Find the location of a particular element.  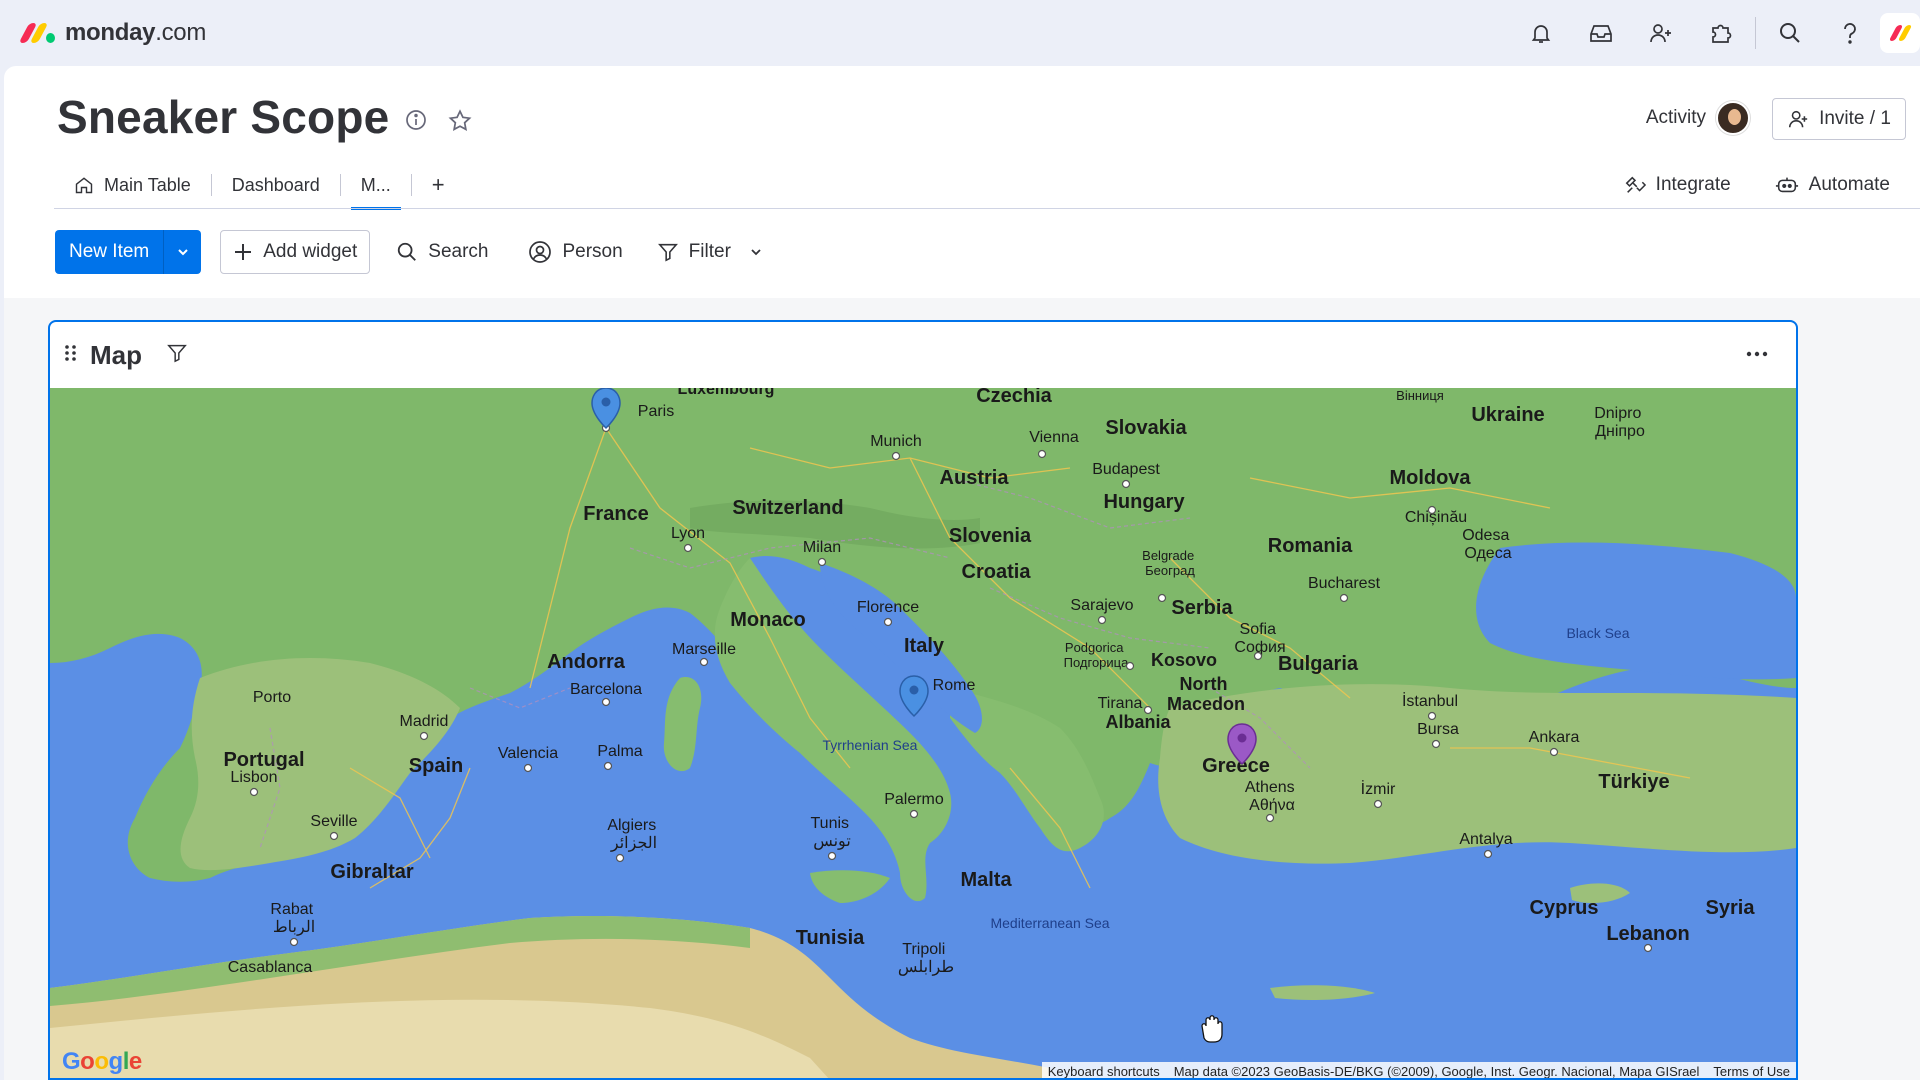

apps-icon is located at coordinates (1721, 33).